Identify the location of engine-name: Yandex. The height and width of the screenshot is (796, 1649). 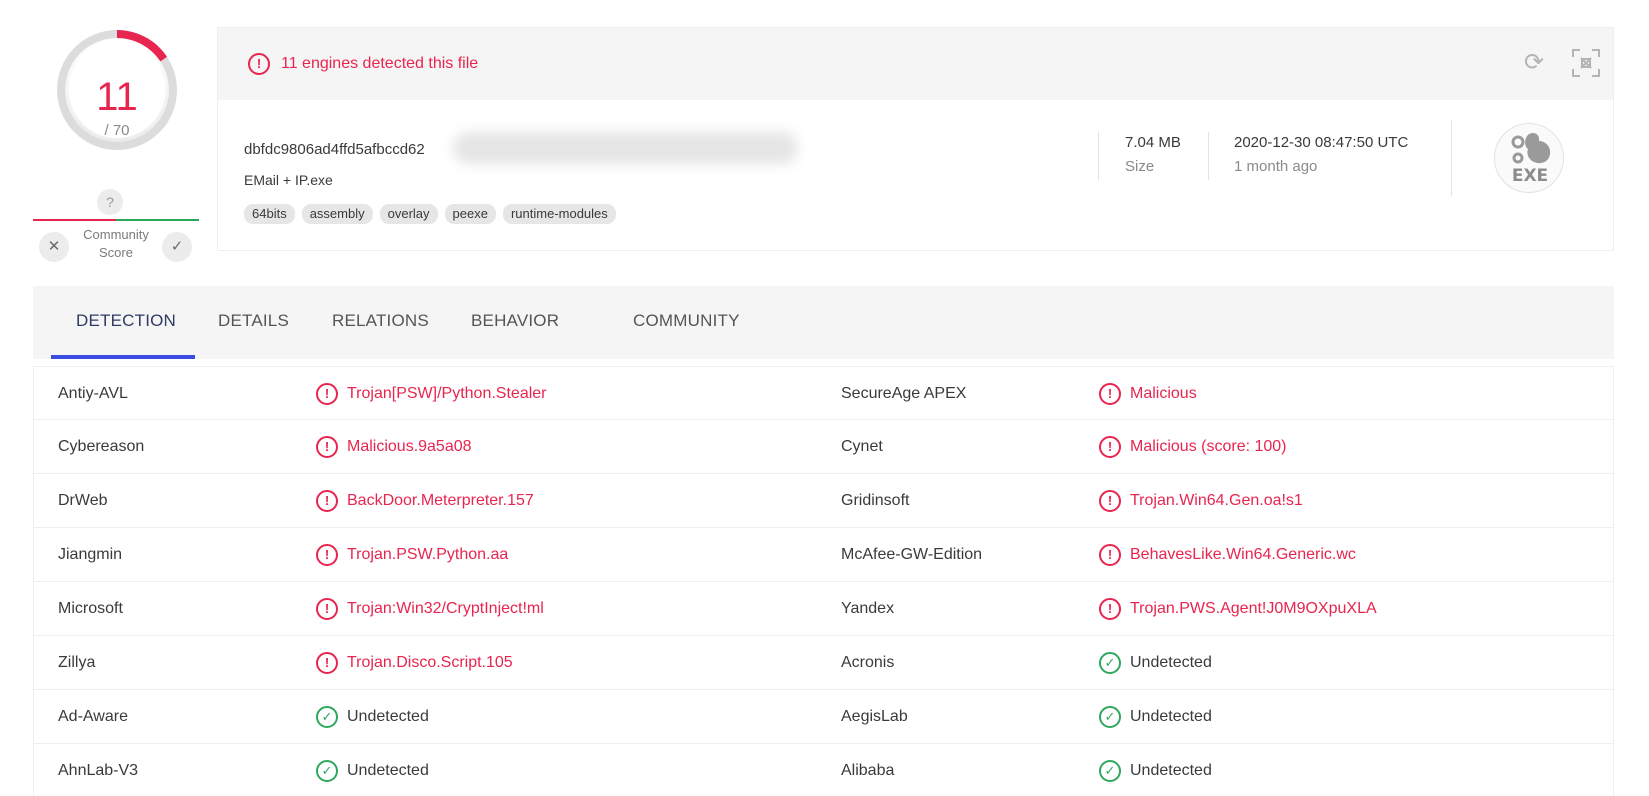
(868, 608).